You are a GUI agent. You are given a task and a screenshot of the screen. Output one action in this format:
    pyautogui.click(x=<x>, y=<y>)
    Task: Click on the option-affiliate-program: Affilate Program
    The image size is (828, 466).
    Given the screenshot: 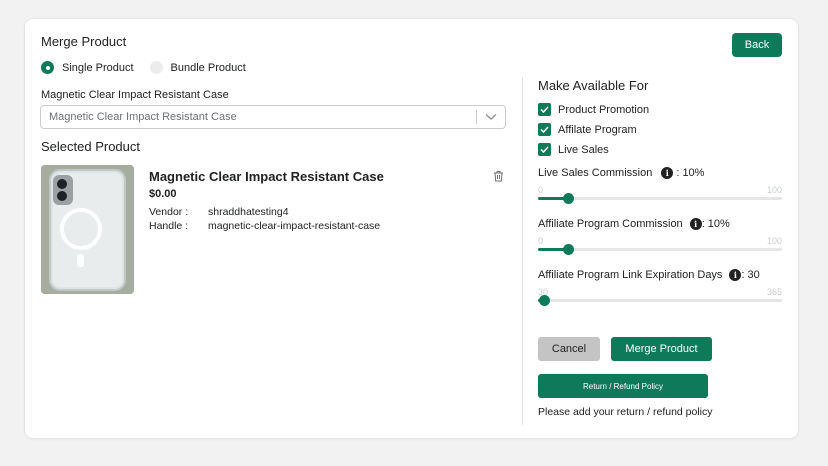 What is the action you would take?
    pyautogui.click(x=587, y=129)
    